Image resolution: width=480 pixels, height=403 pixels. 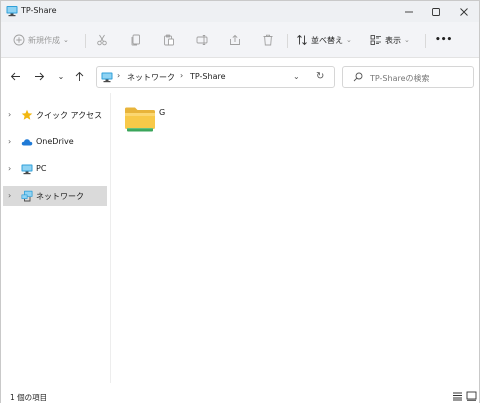 What do you see at coordinates (151, 77) in the screenshot?
I see `breadcrumb-network: ネットワーク` at bounding box center [151, 77].